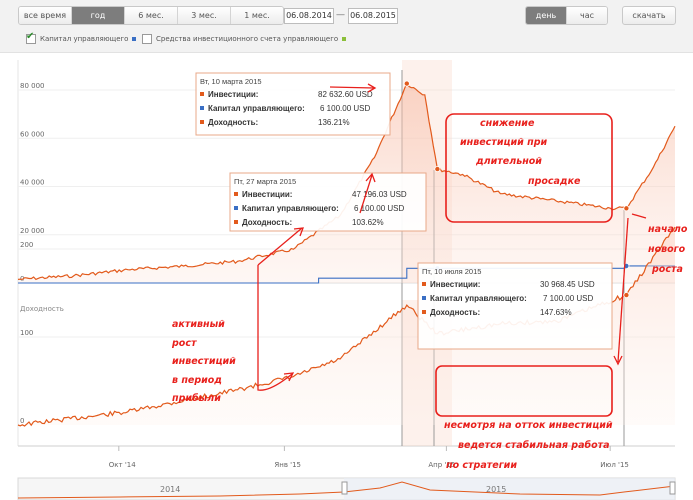 The width and height of the screenshot is (693, 500). Describe the element at coordinates (534, 445) in the screenshot. I see `svg-text: ведется стабильная работа` at that location.